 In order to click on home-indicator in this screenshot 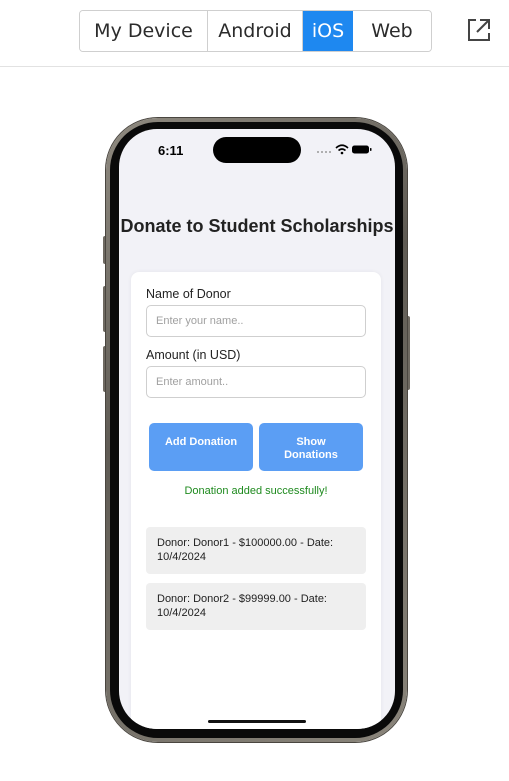, I will do `click(257, 721)`.